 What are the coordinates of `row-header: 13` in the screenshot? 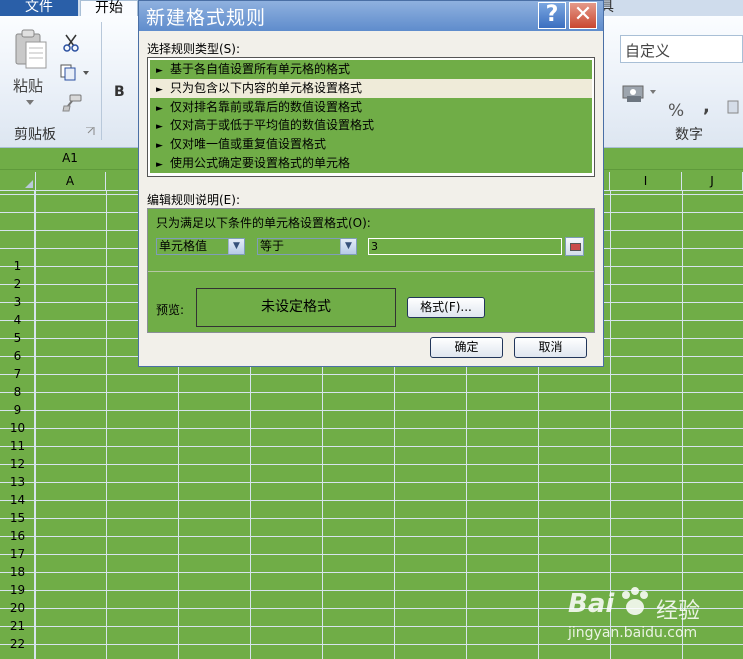 It's located at (17, 482).